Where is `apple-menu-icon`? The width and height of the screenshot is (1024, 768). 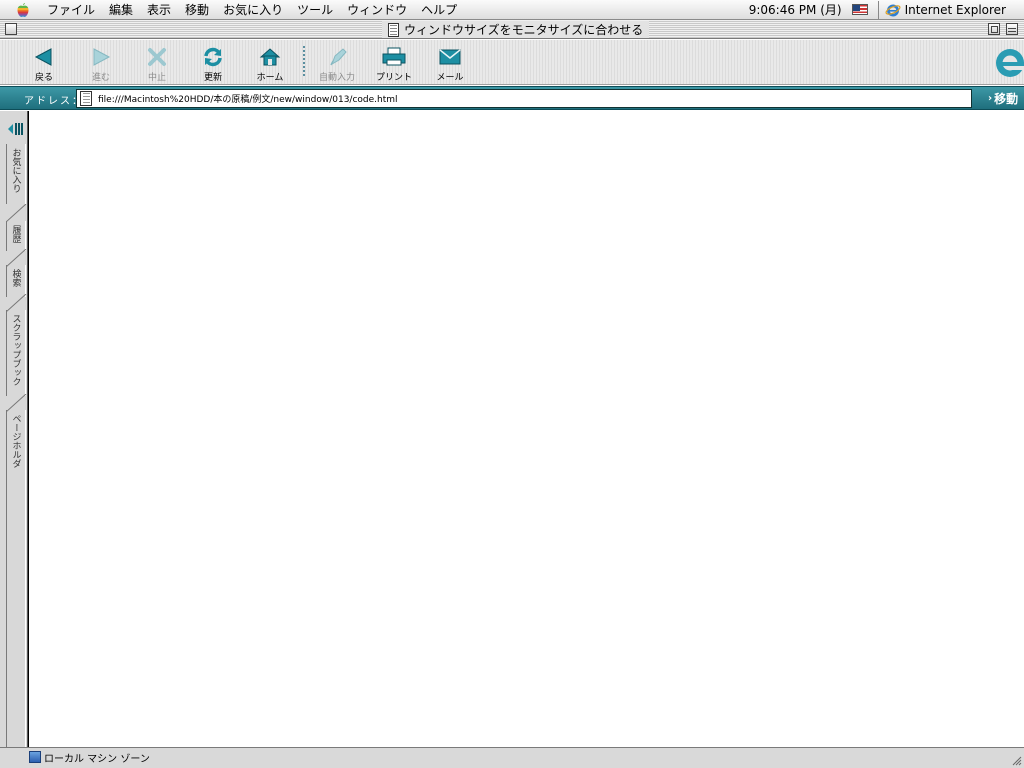 apple-menu-icon is located at coordinates (23, 10).